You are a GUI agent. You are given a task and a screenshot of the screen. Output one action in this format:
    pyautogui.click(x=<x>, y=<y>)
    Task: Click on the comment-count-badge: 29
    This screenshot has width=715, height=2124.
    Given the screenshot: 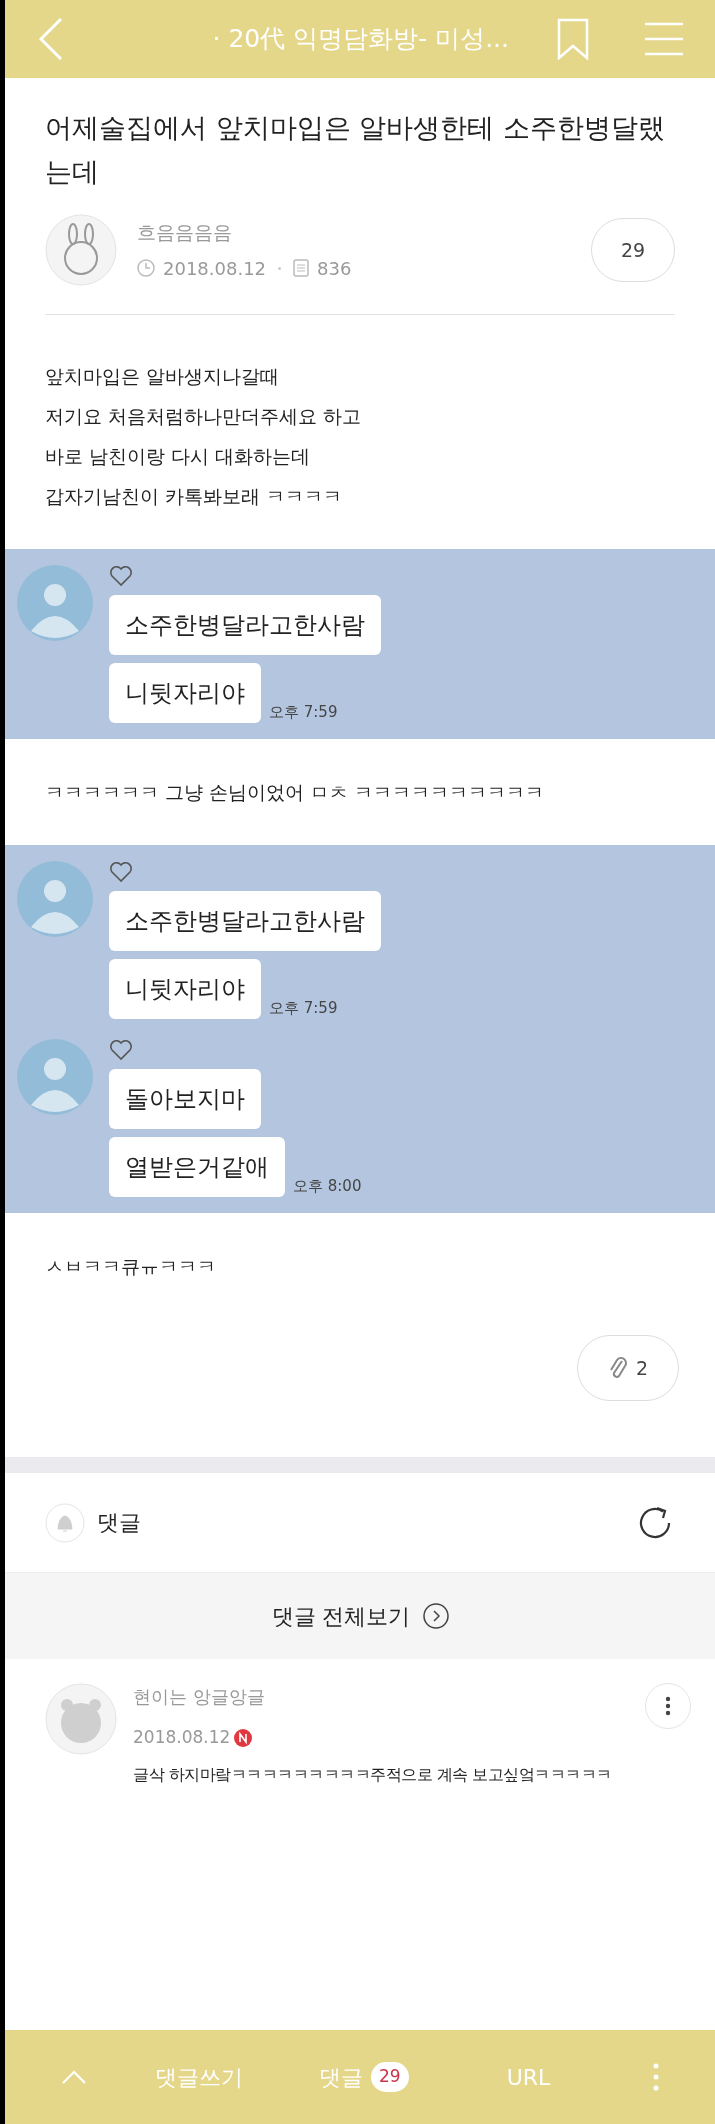 What is the action you would take?
    pyautogui.click(x=390, y=2077)
    